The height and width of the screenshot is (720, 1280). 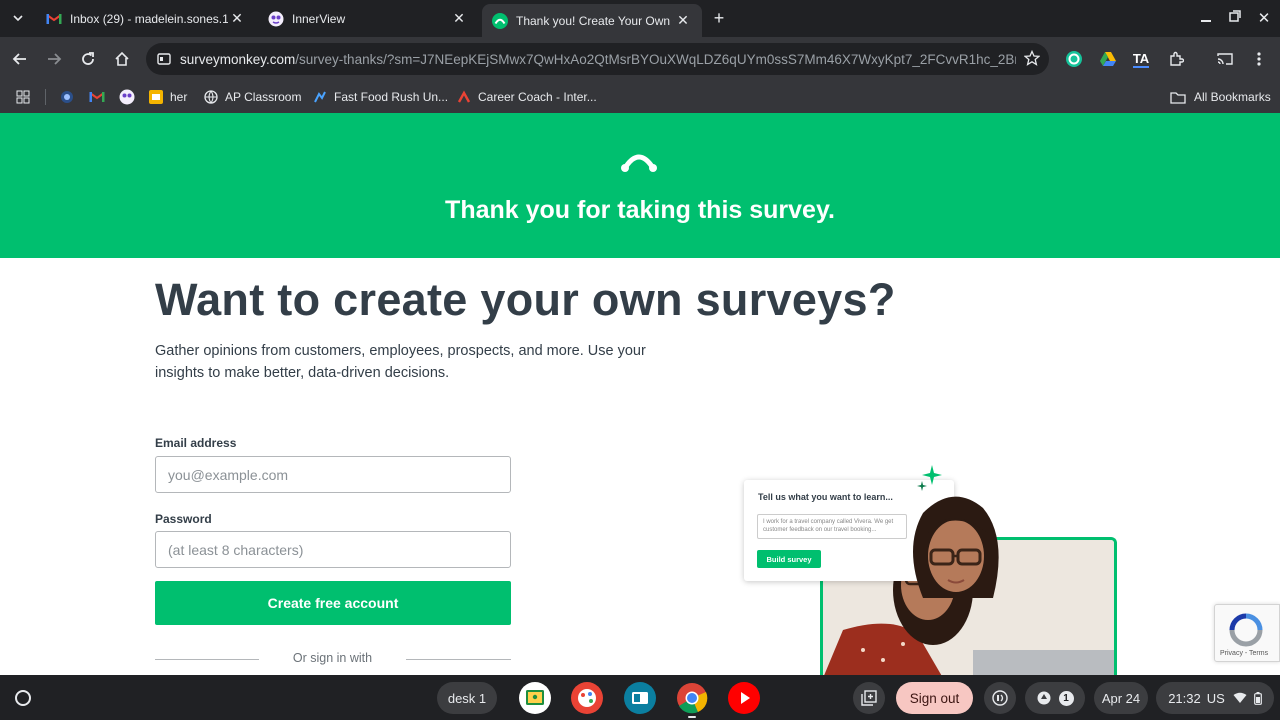 What do you see at coordinates (1259, 59) in the screenshot?
I see `menu-icon` at bounding box center [1259, 59].